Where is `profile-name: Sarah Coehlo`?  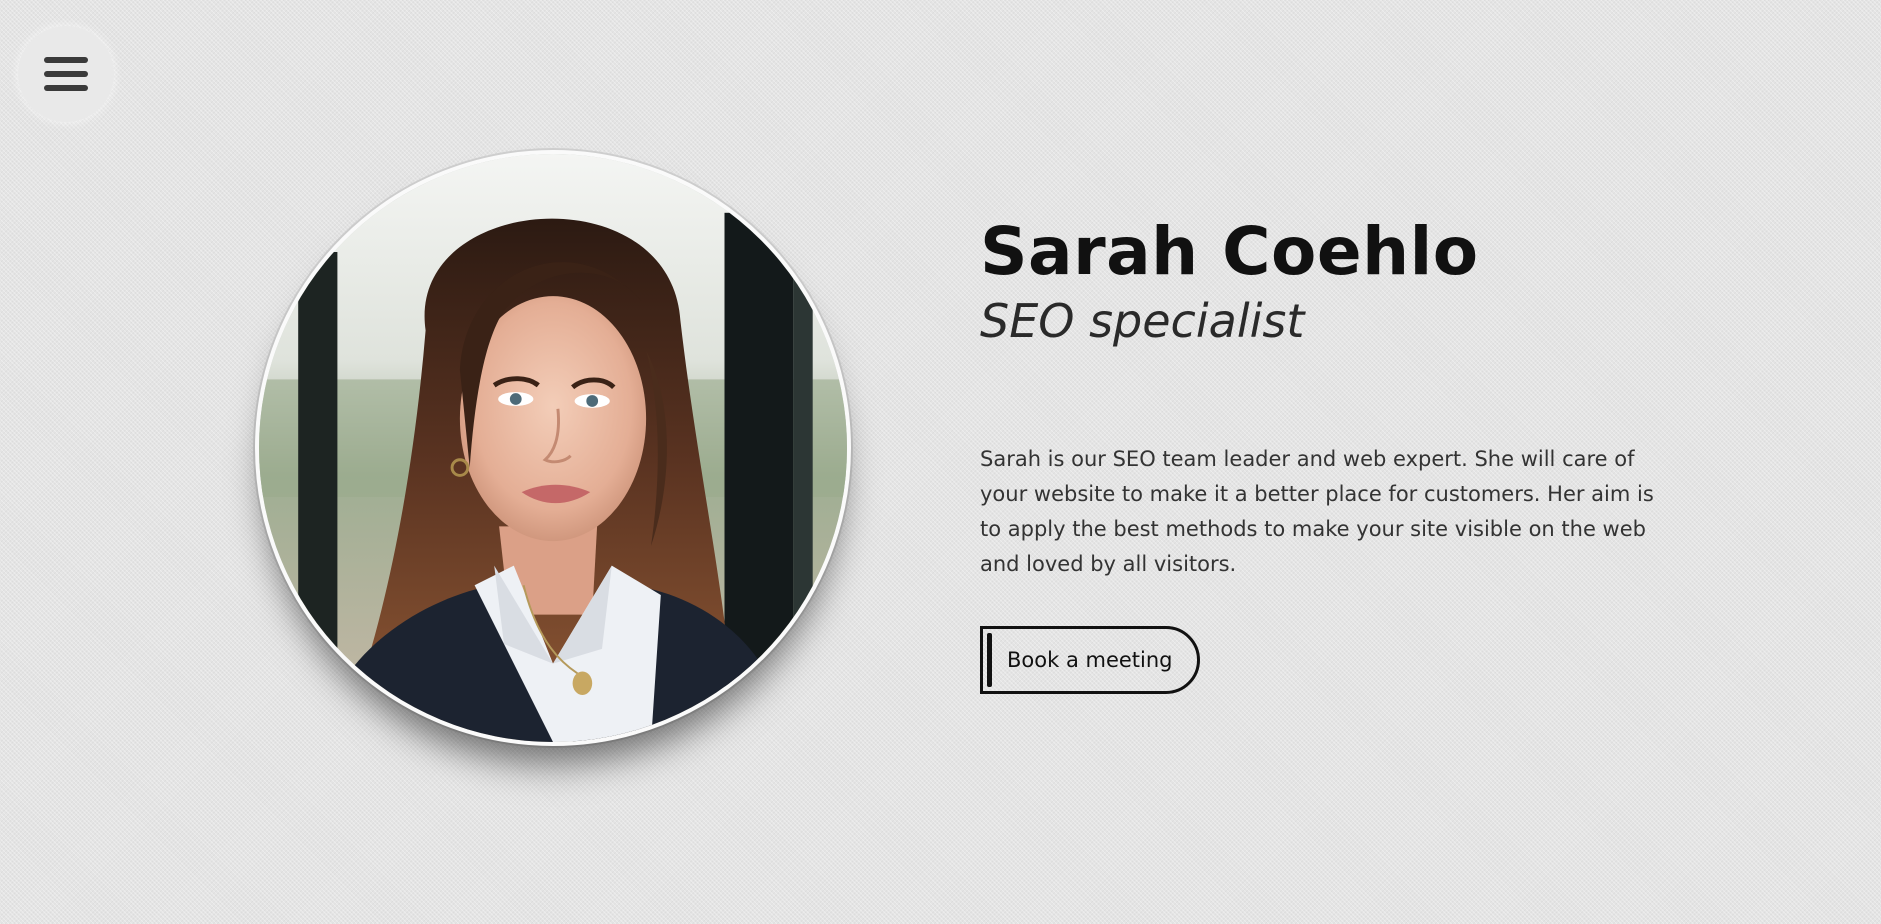 profile-name: Sarah Coehlo is located at coordinates (1229, 251).